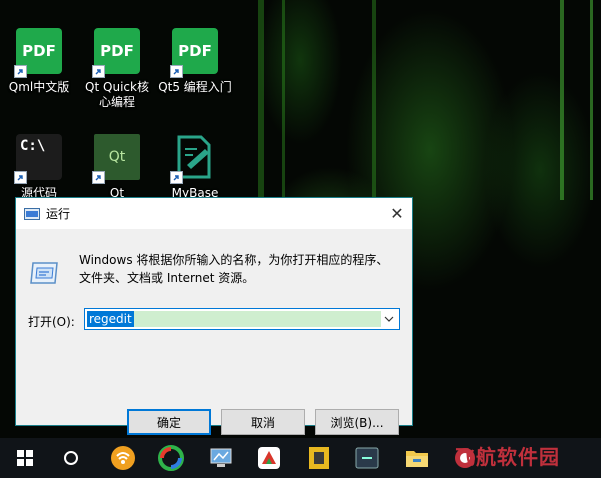  I want to click on desktop-icon-label: Qt Quick核心编程, so click(117, 94).